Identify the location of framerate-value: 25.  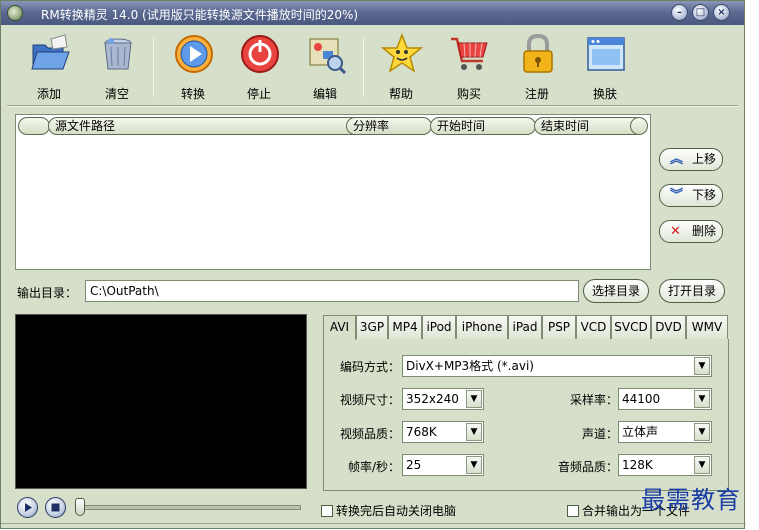
(414, 465).